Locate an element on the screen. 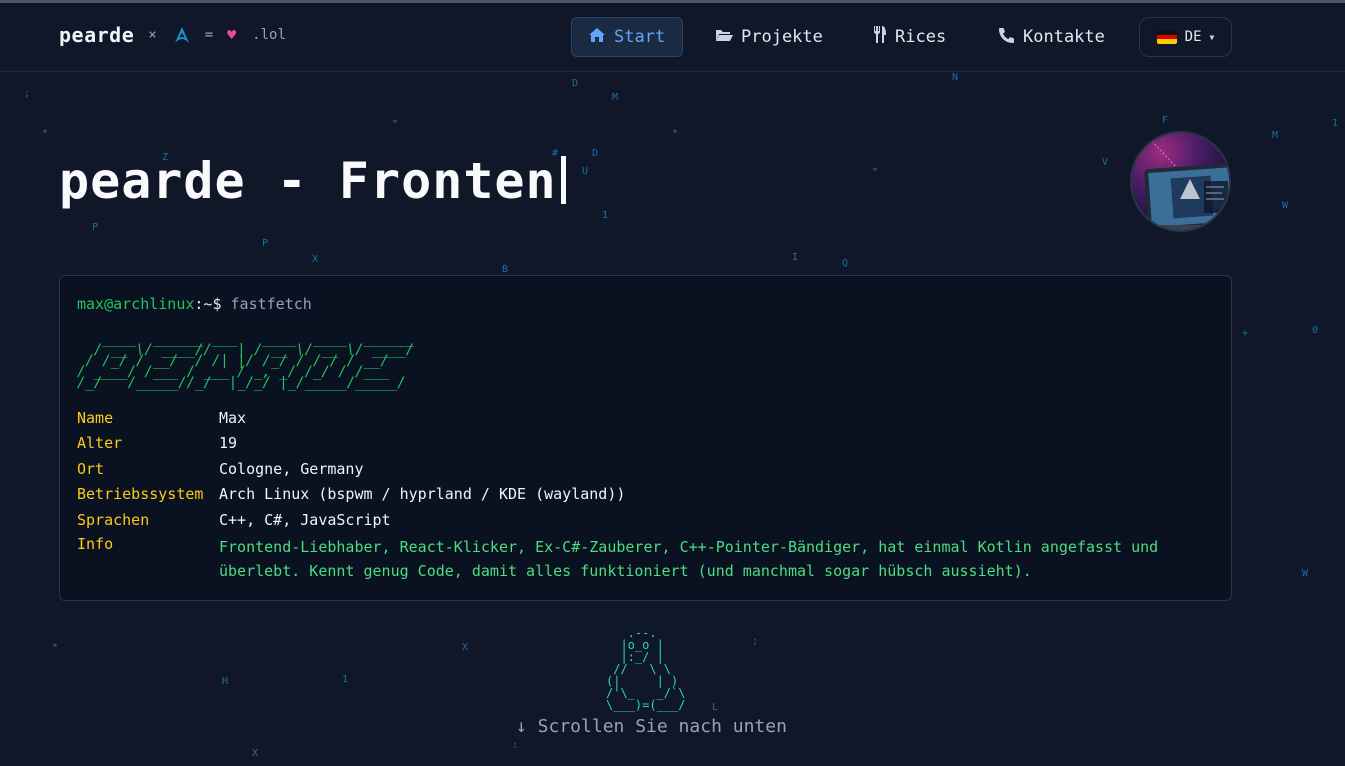  home-icon is located at coordinates (597, 37).